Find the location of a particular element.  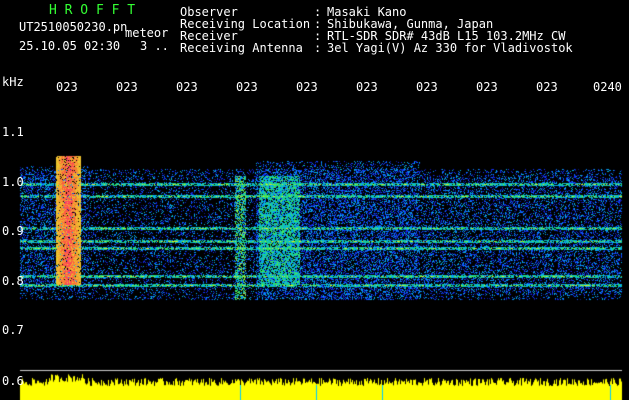

y-tick-label: 0.9 is located at coordinates (13, 231).